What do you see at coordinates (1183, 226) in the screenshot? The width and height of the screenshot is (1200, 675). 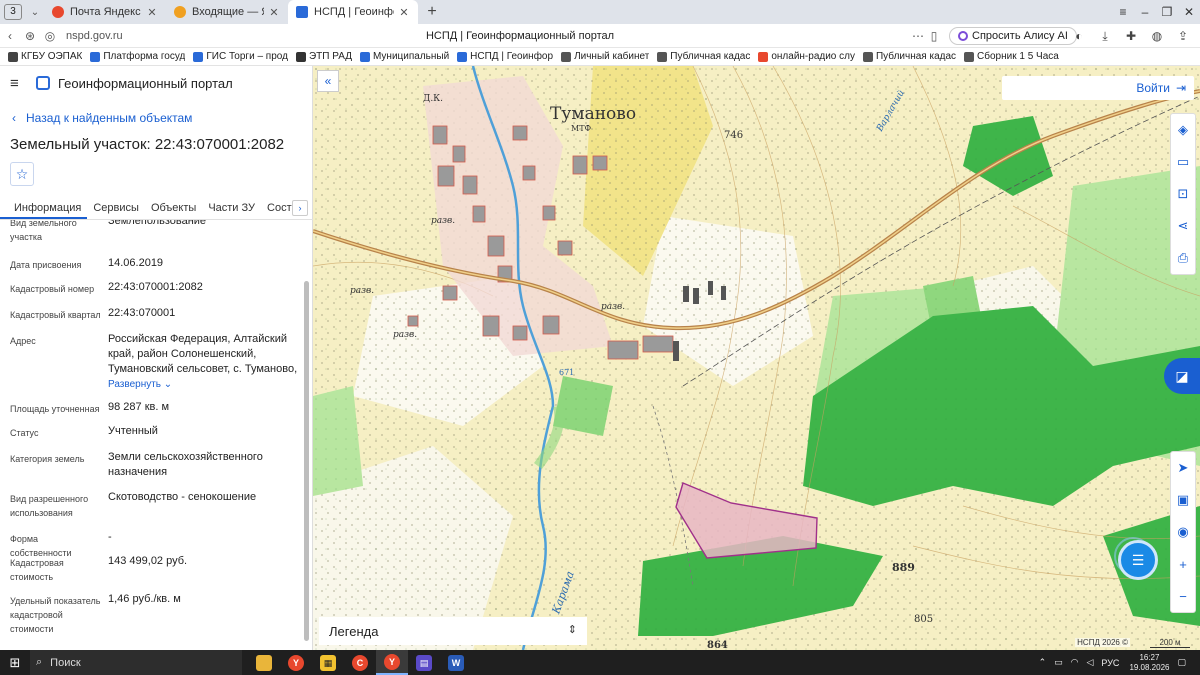 I see `share-icon: ⋖` at bounding box center [1183, 226].